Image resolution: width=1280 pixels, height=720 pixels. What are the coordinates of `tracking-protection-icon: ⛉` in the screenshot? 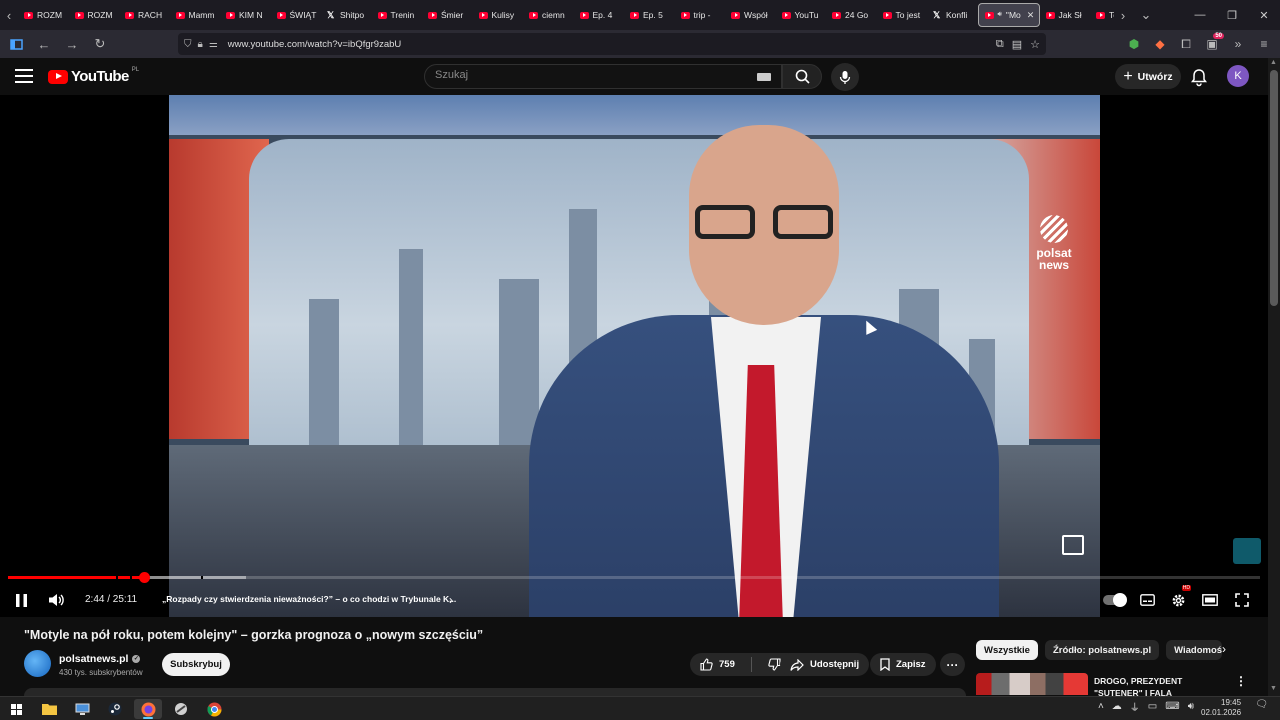 It's located at (188, 44).